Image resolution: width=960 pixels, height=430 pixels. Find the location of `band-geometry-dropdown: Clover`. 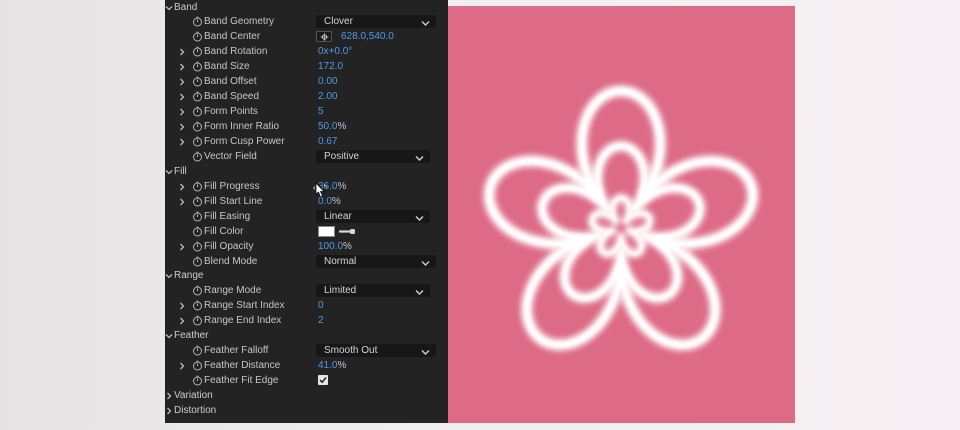

band-geometry-dropdown: Clover is located at coordinates (376, 21).